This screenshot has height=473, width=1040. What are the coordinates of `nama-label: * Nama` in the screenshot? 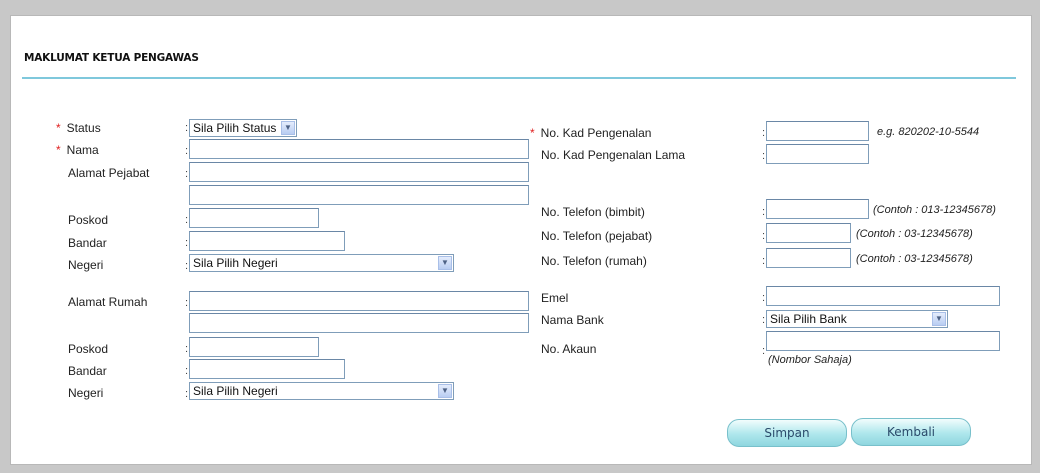 It's located at (77, 150).